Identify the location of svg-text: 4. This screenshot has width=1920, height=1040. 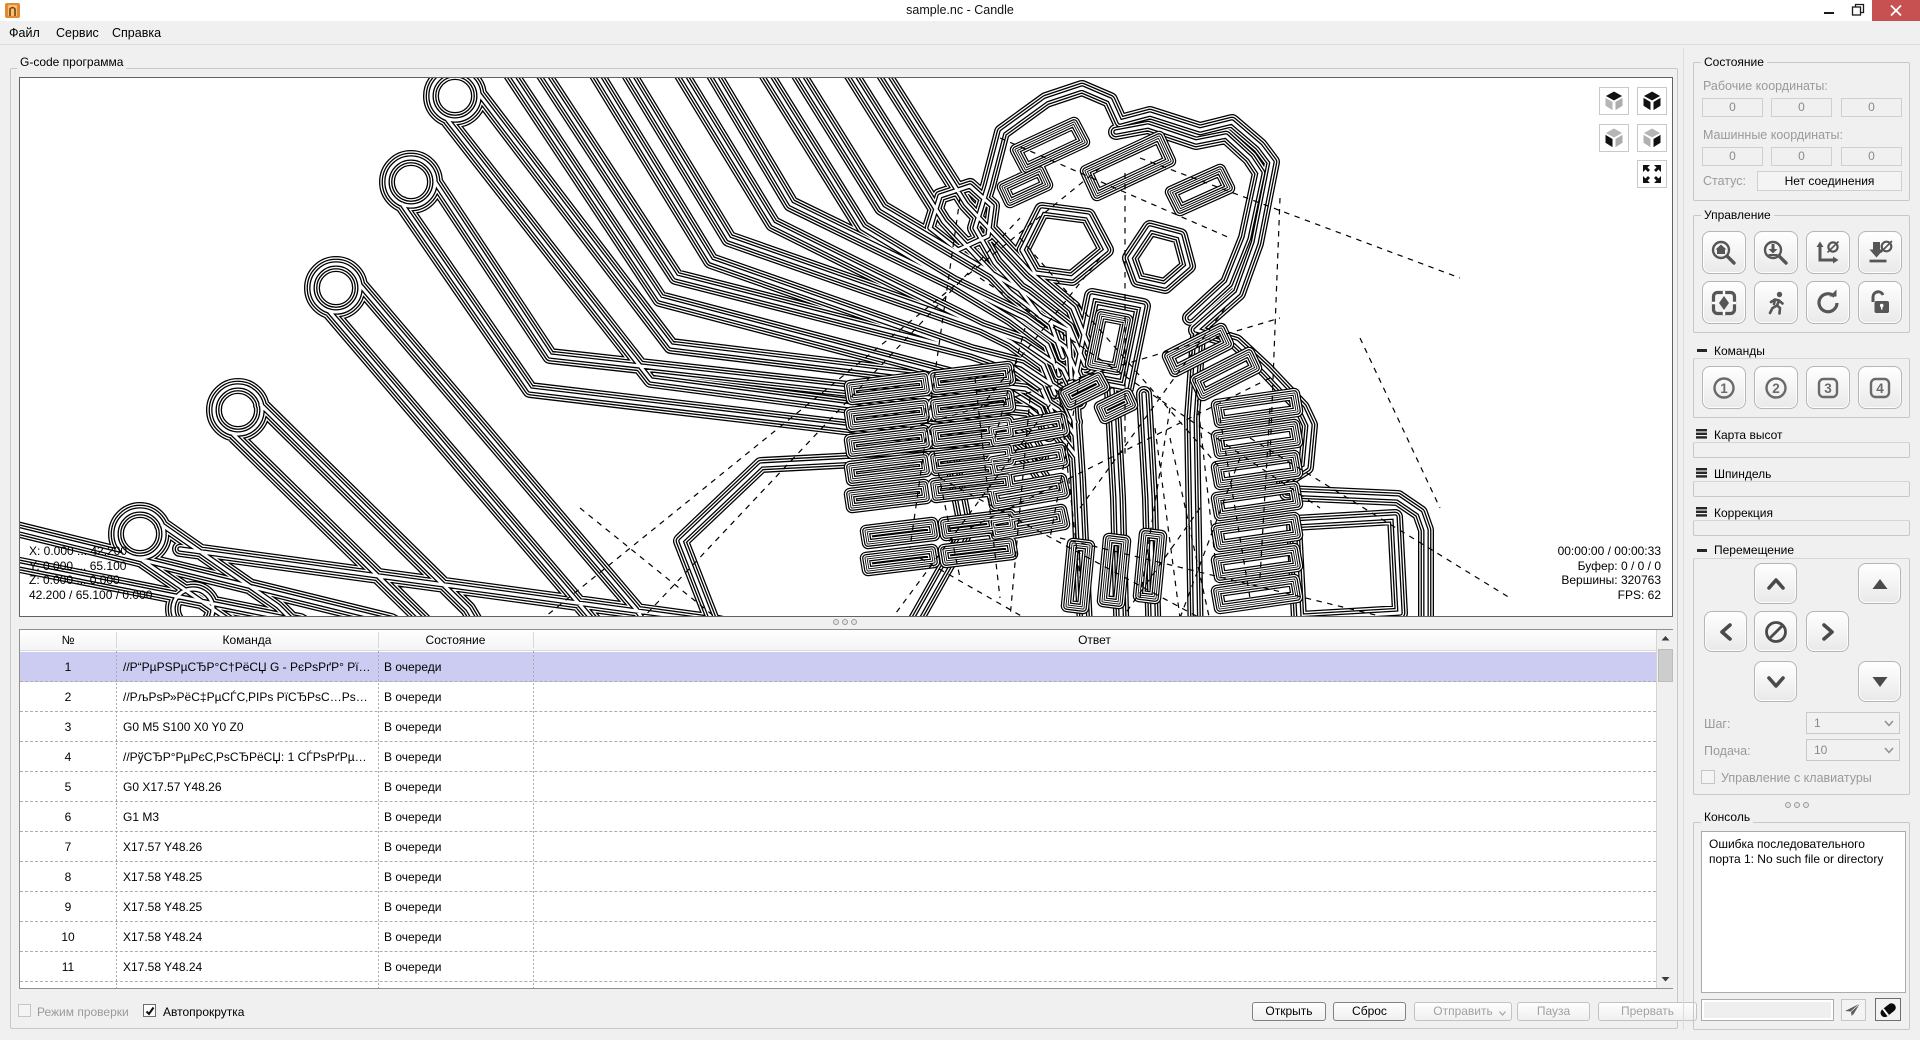
(1880, 388).